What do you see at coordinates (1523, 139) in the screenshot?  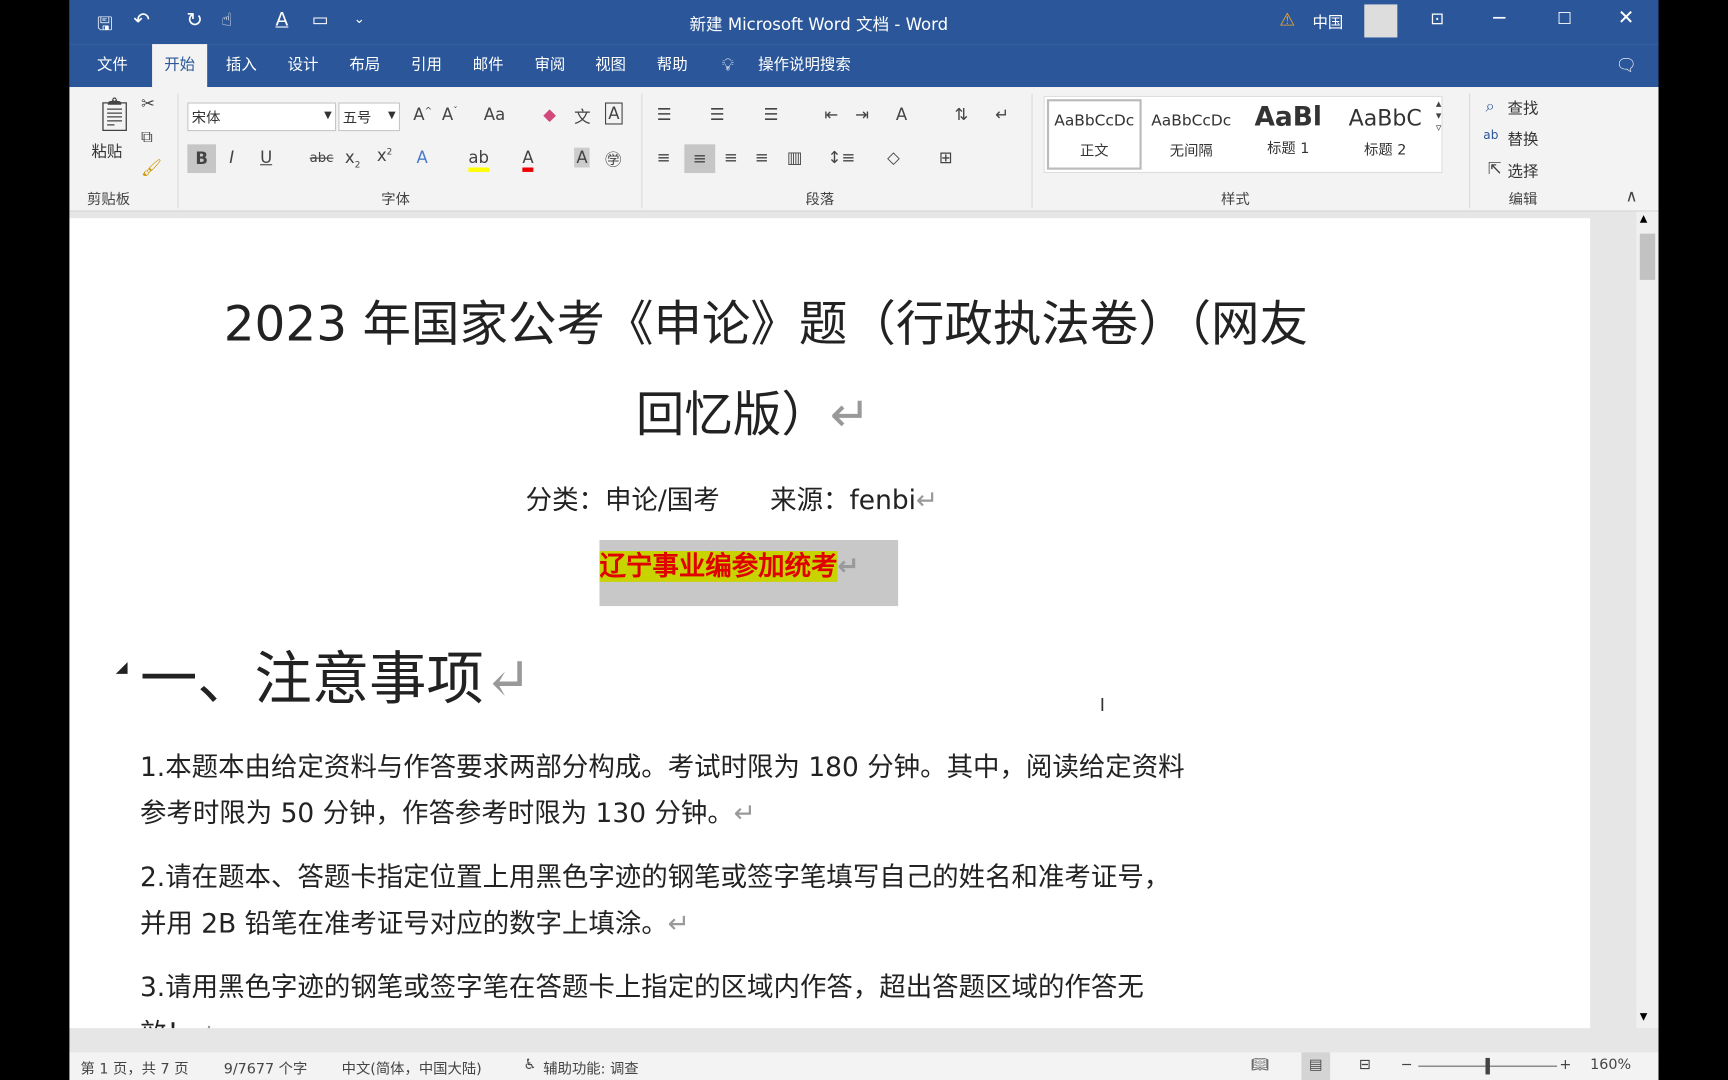 I see `replace-button: 替换` at bounding box center [1523, 139].